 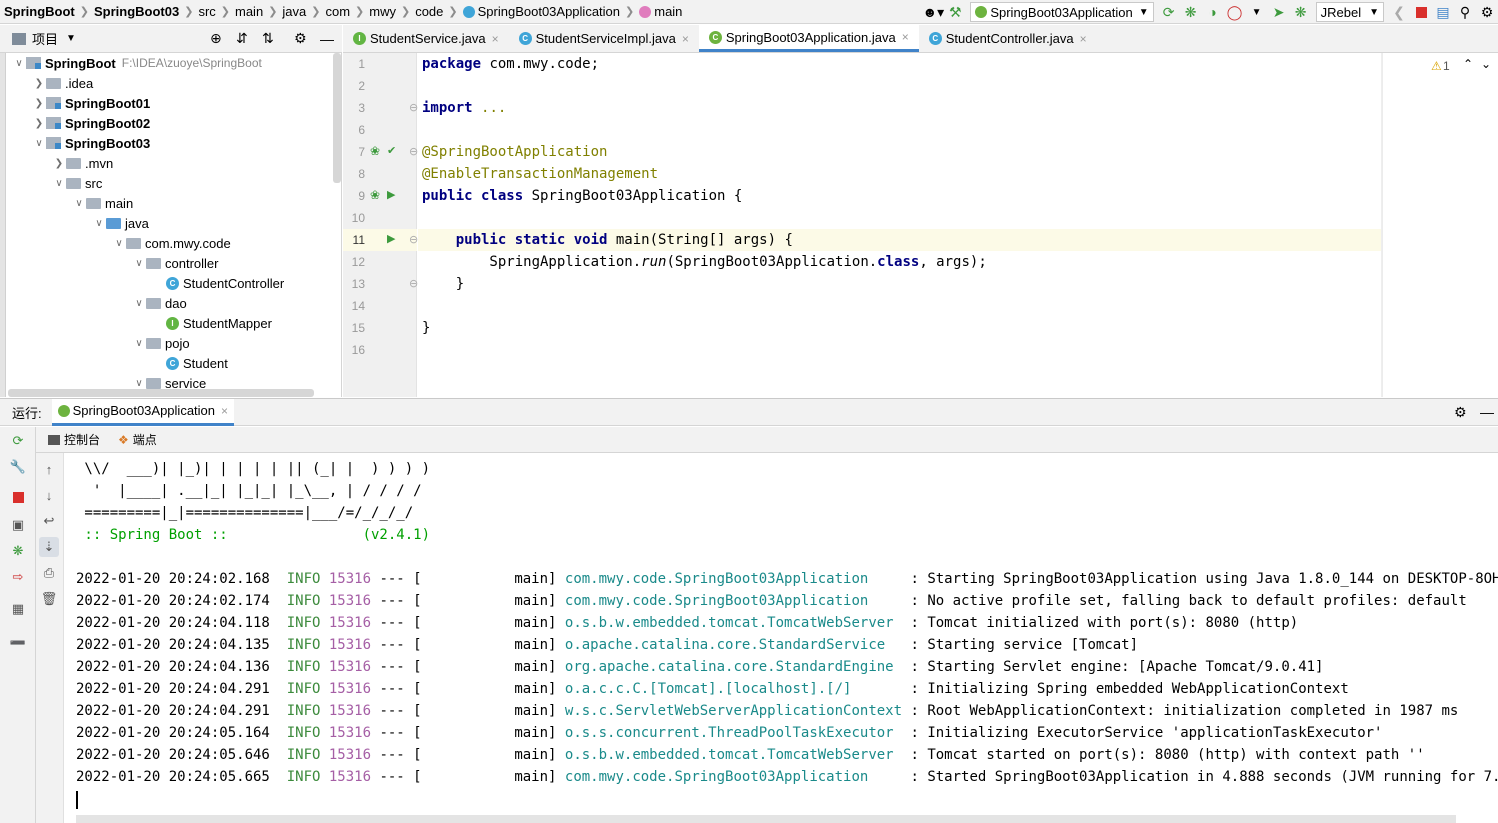 What do you see at coordinates (77, 800) in the screenshot?
I see `text-caret` at bounding box center [77, 800].